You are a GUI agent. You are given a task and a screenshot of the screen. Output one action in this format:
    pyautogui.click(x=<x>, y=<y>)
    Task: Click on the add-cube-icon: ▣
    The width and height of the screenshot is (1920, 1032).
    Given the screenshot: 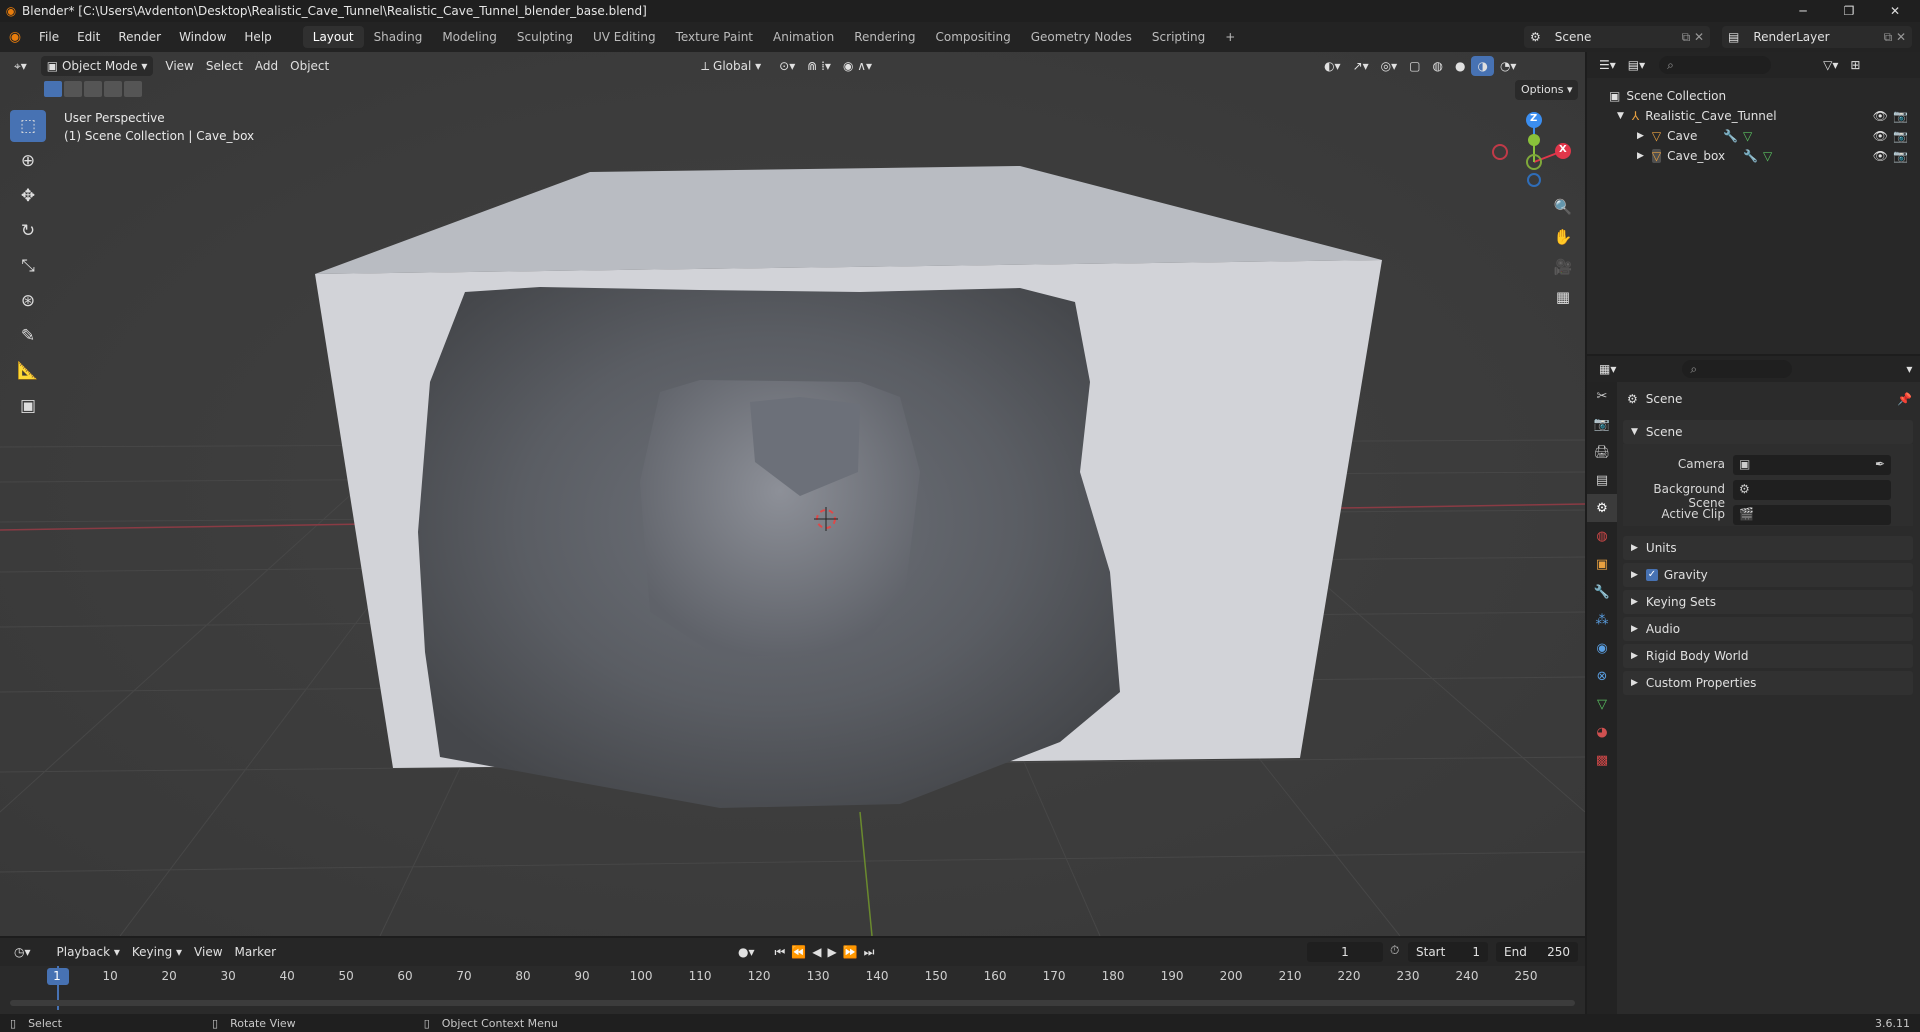 What is the action you would take?
    pyautogui.click(x=28, y=406)
    